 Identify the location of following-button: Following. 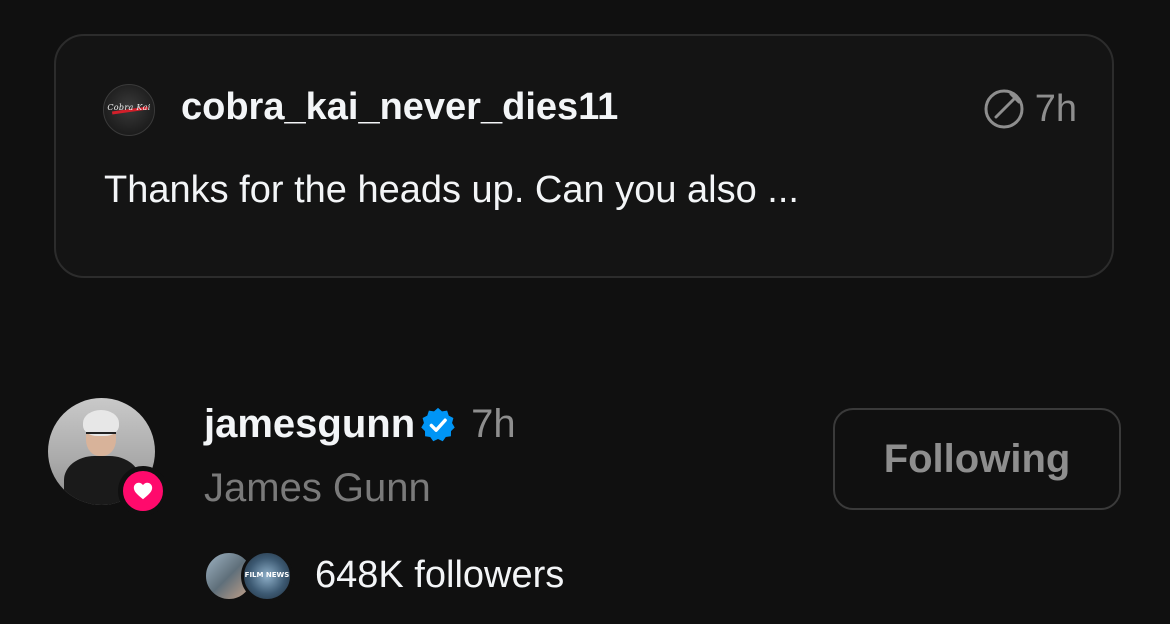
(977, 459).